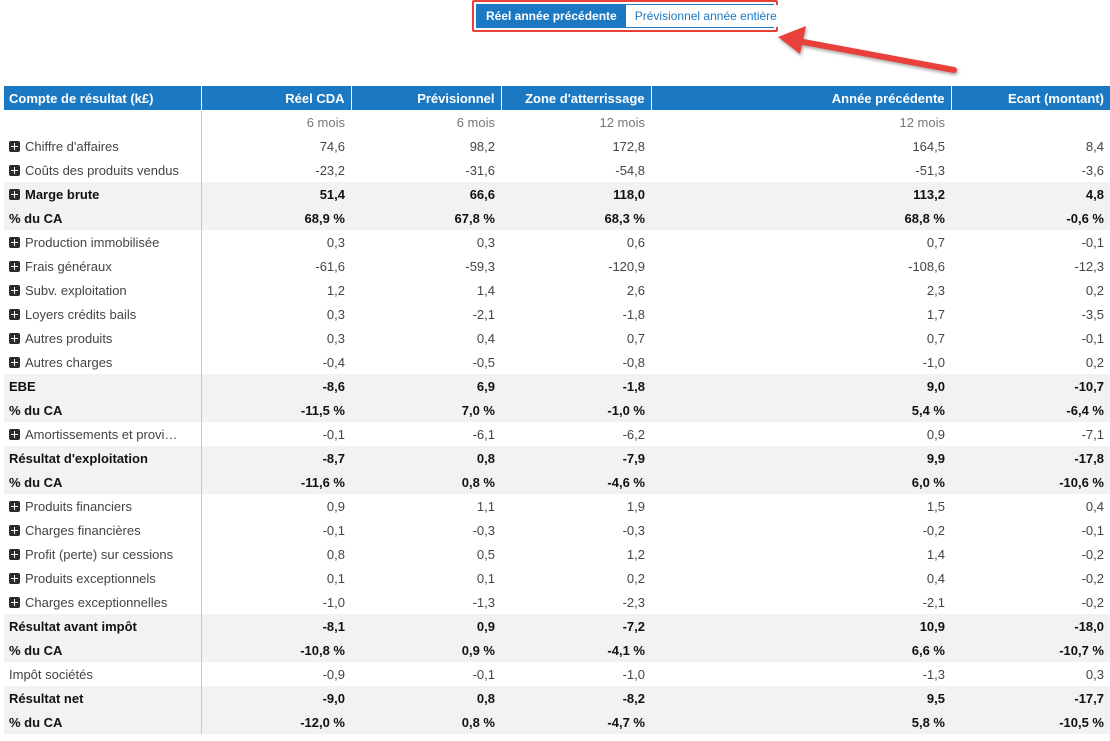 This screenshot has height=741, width=1110. Describe the element at coordinates (705, 16) in the screenshot. I see `toggle-full-year-forecast: Prévisionnel année entière` at that location.